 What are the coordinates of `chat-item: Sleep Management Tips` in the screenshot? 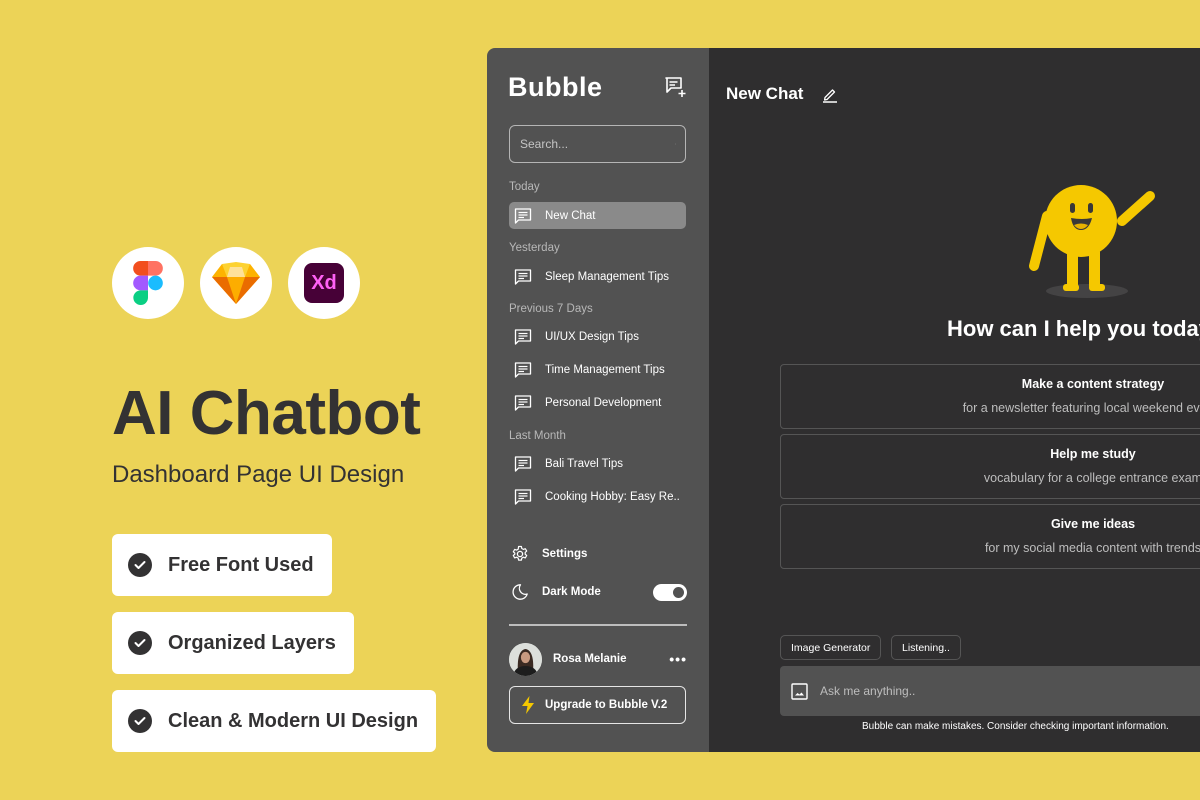 It's located at (597, 276).